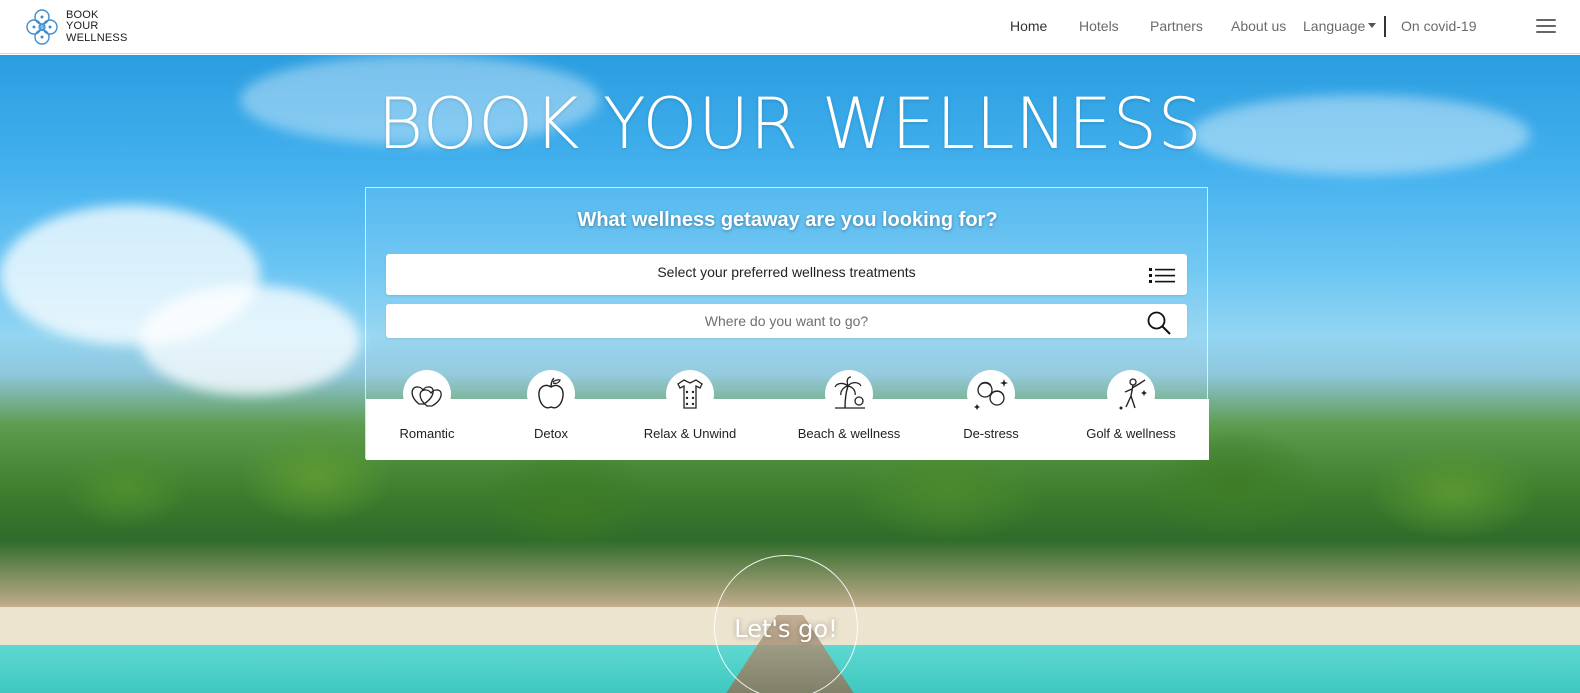  I want to click on category-label: Romantic, so click(427, 433).